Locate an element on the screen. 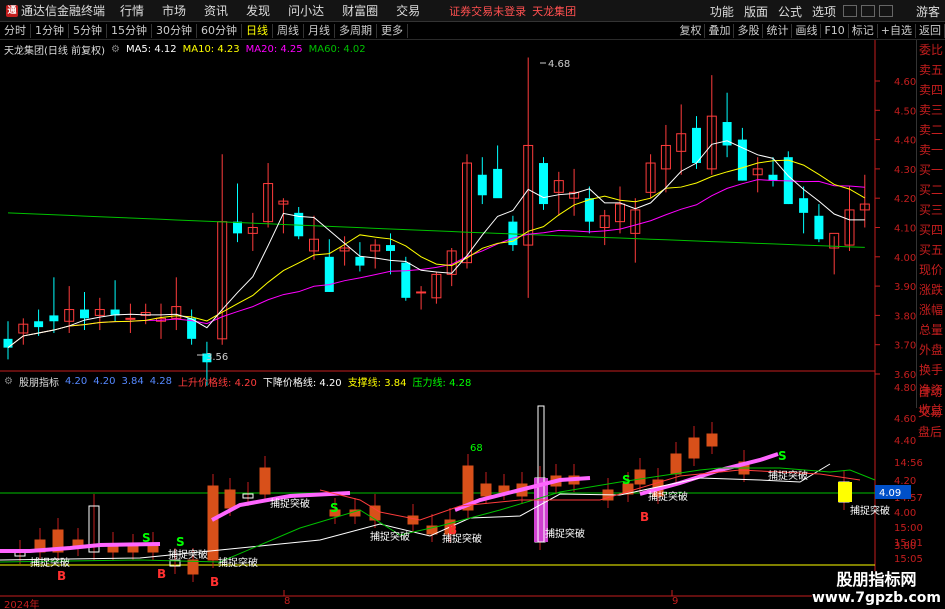 The height and width of the screenshot is (609, 945). trade-sidebar: 自动 交易 盘后 is located at coordinates (930, 423).